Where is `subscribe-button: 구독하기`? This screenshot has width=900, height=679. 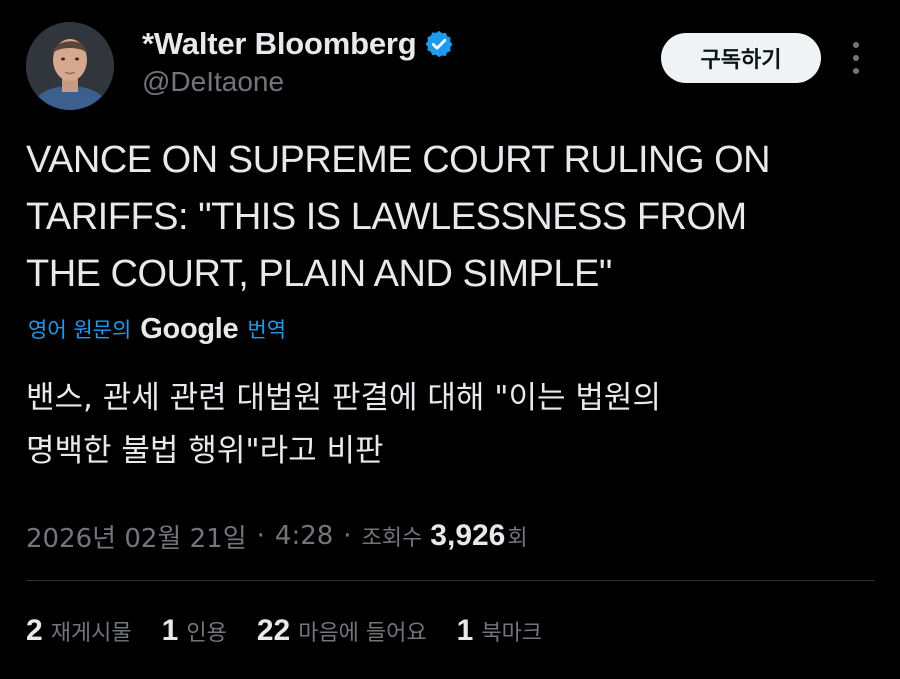 subscribe-button: 구독하기 is located at coordinates (741, 58).